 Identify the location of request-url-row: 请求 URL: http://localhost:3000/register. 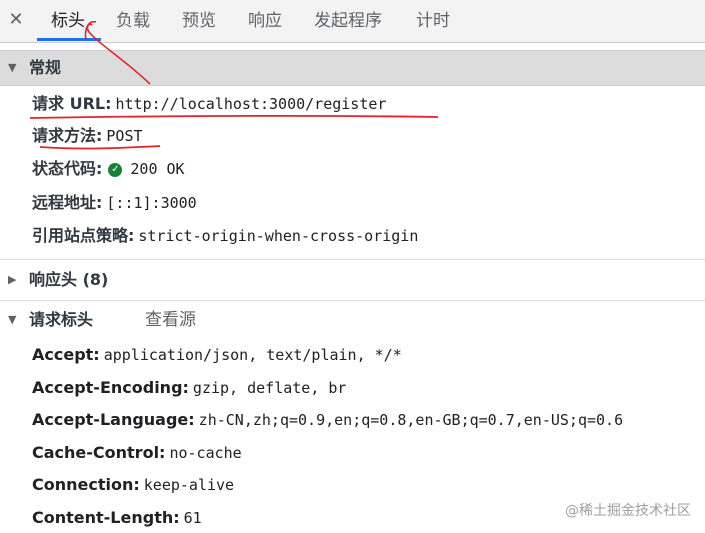
(209, 104).